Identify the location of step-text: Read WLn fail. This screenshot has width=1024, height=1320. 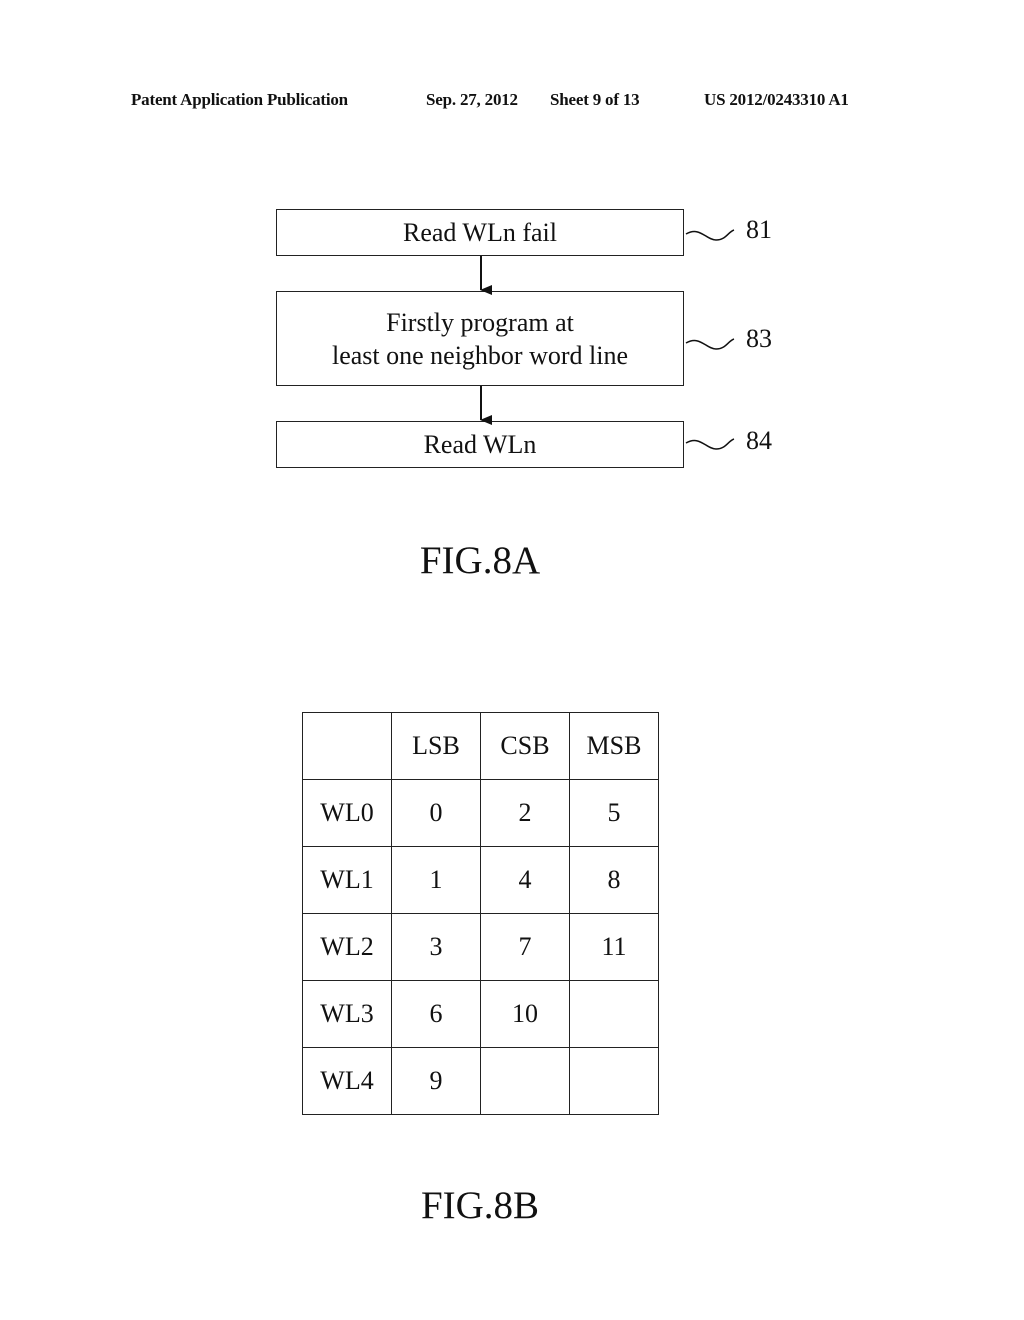
(480, 232).